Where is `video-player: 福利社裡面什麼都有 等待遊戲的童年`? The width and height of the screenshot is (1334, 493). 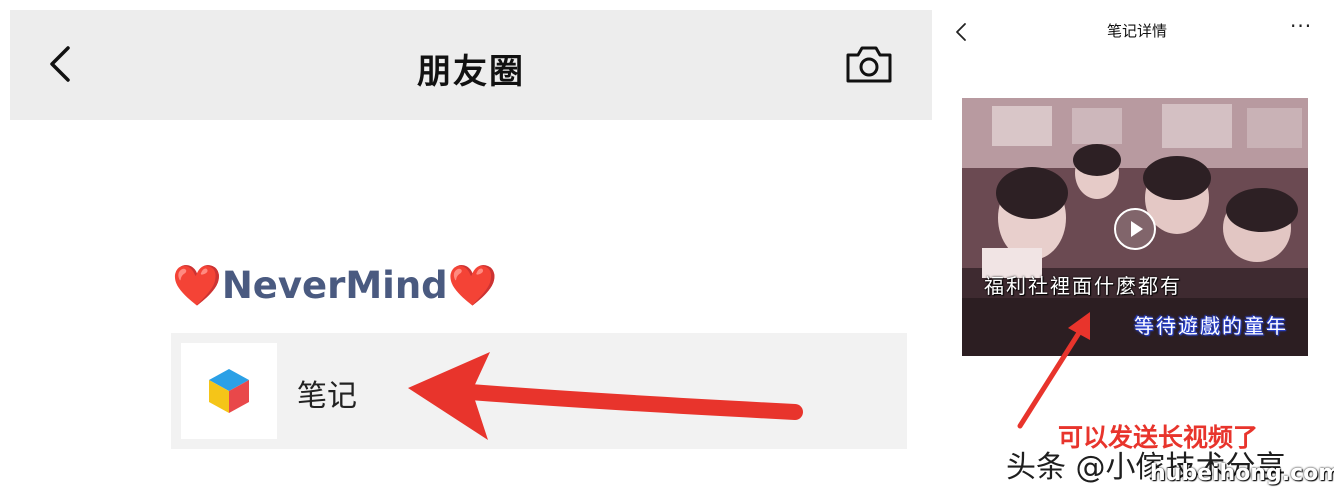 video-player: 福利社裡面什麼都有 等待遊戲的童年 is located at coordinates (1135, 227).